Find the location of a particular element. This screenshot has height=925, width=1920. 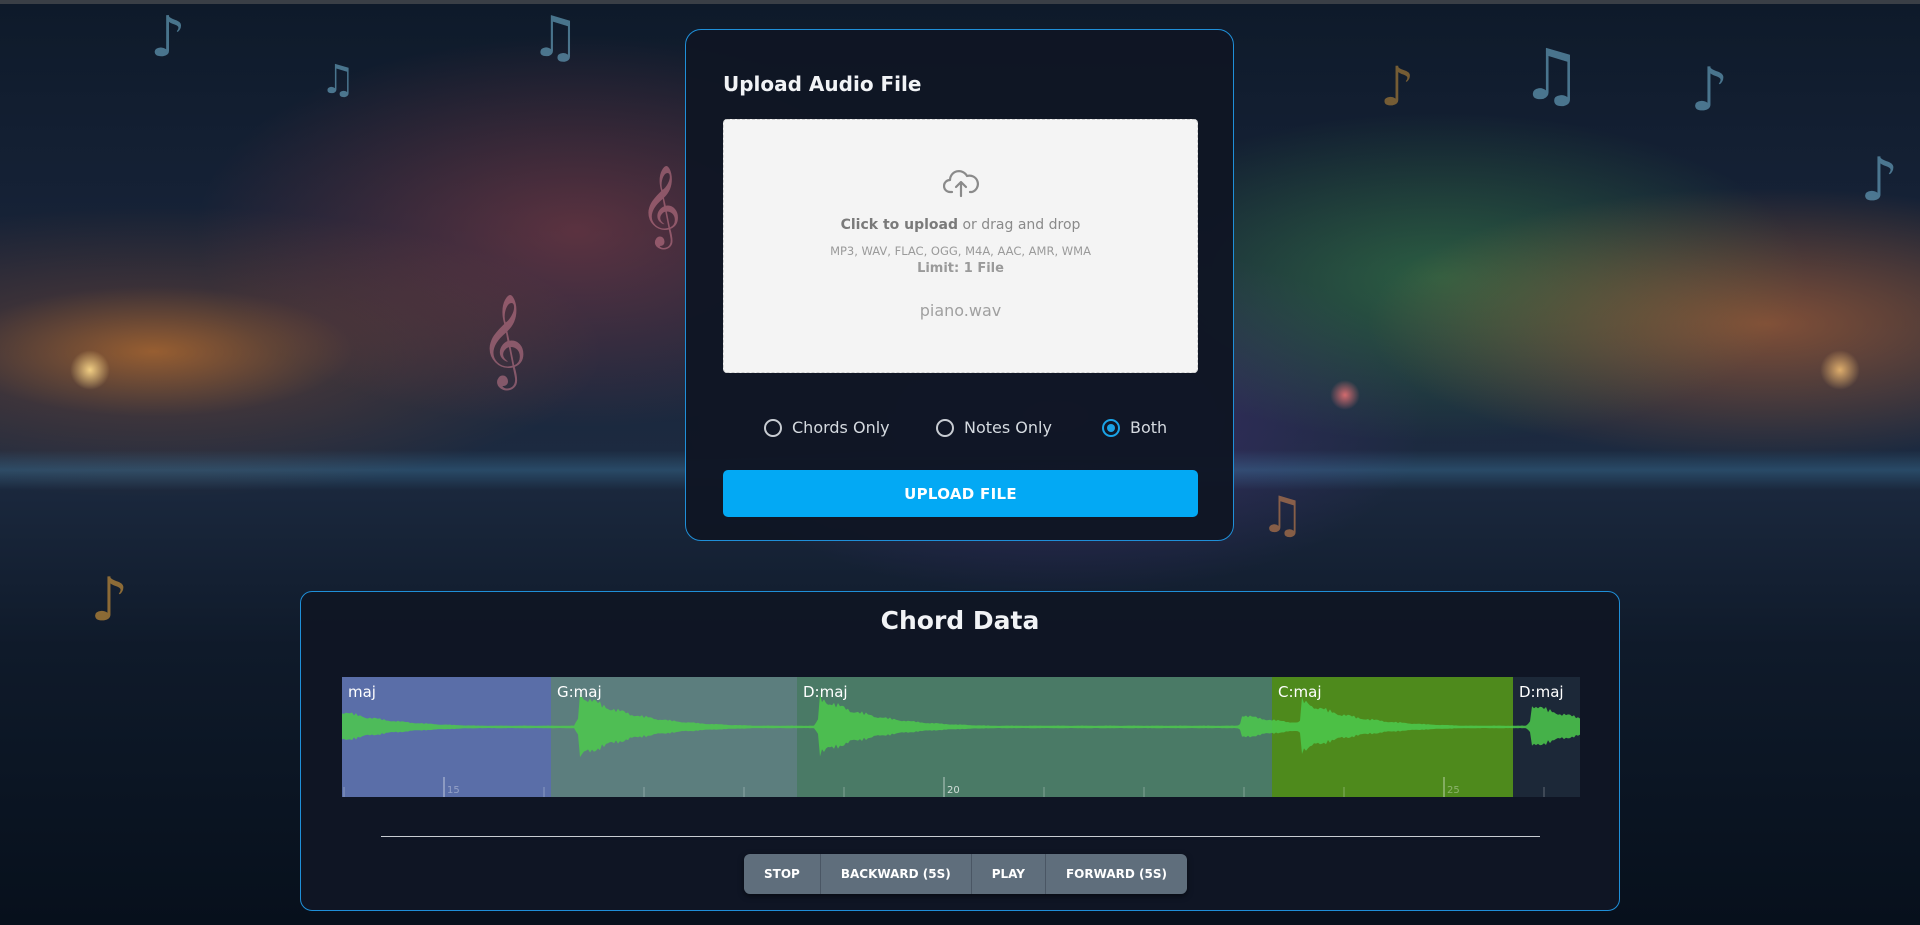

radio-label: Chords Only is located at coordinates (841, 427).